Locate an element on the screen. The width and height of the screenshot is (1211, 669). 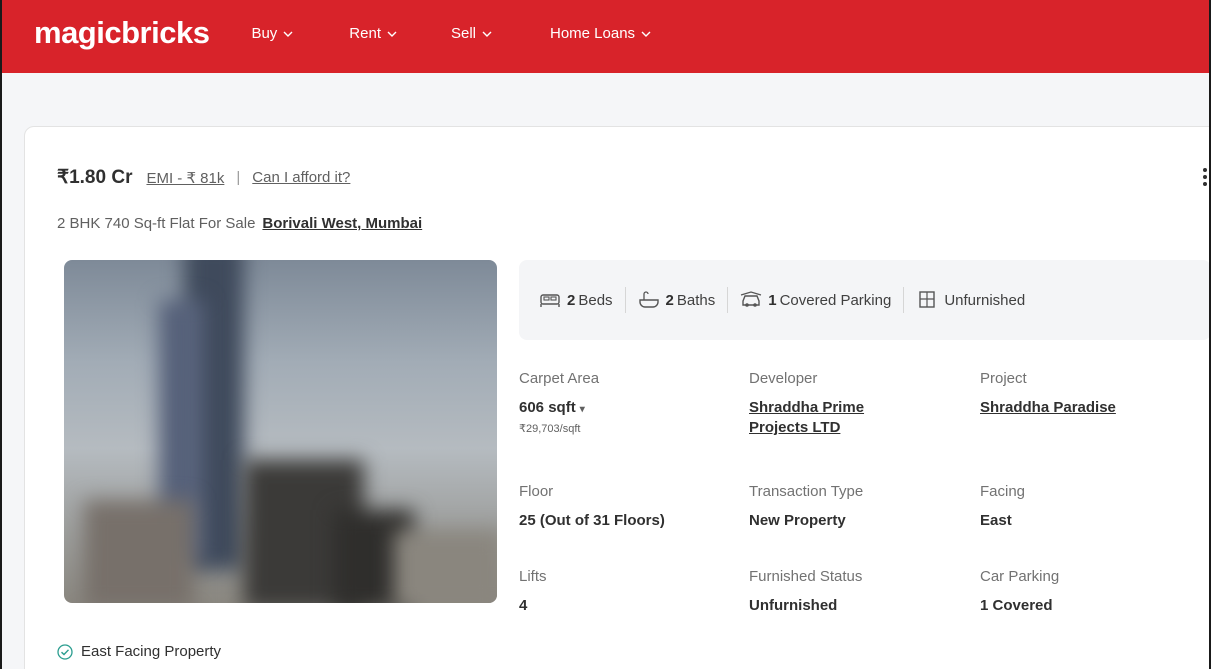
emi-link: EMI - ₹ 81k is located at coordinates (185, 178).